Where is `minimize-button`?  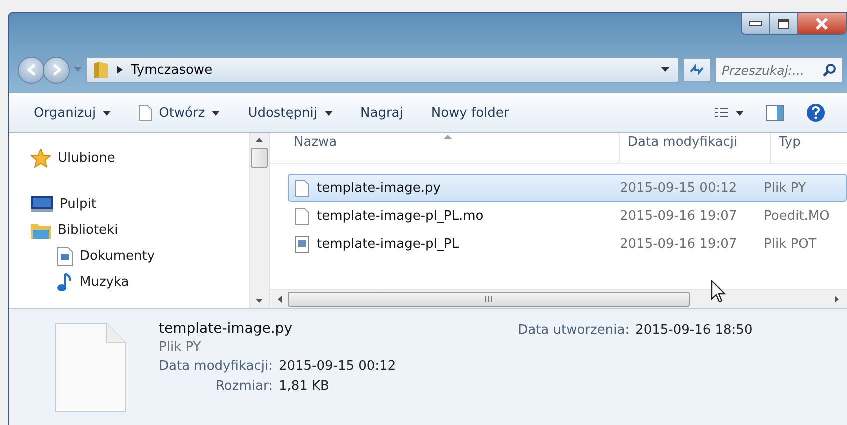
minimize-button is located at coordinates (756, 23).